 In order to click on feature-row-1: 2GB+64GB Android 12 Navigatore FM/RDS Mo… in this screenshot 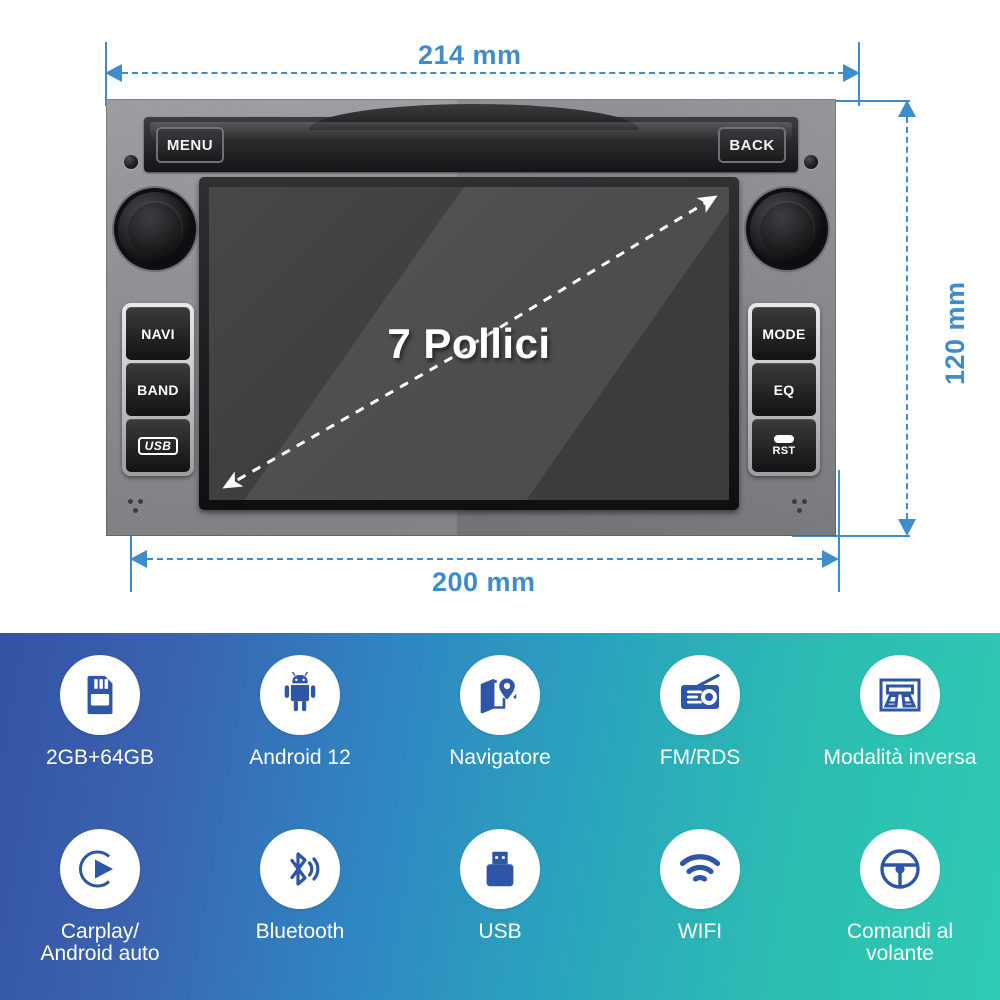, I will do `click(500, 712)`.